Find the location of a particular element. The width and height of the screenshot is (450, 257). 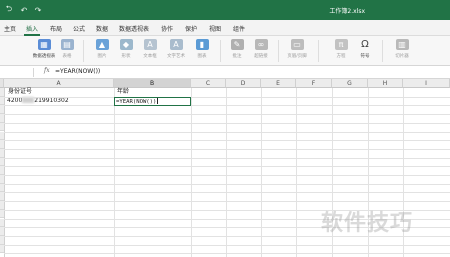

header-footer-button: ▭ 页眉/页脚 is located at coordinates (297, 49).